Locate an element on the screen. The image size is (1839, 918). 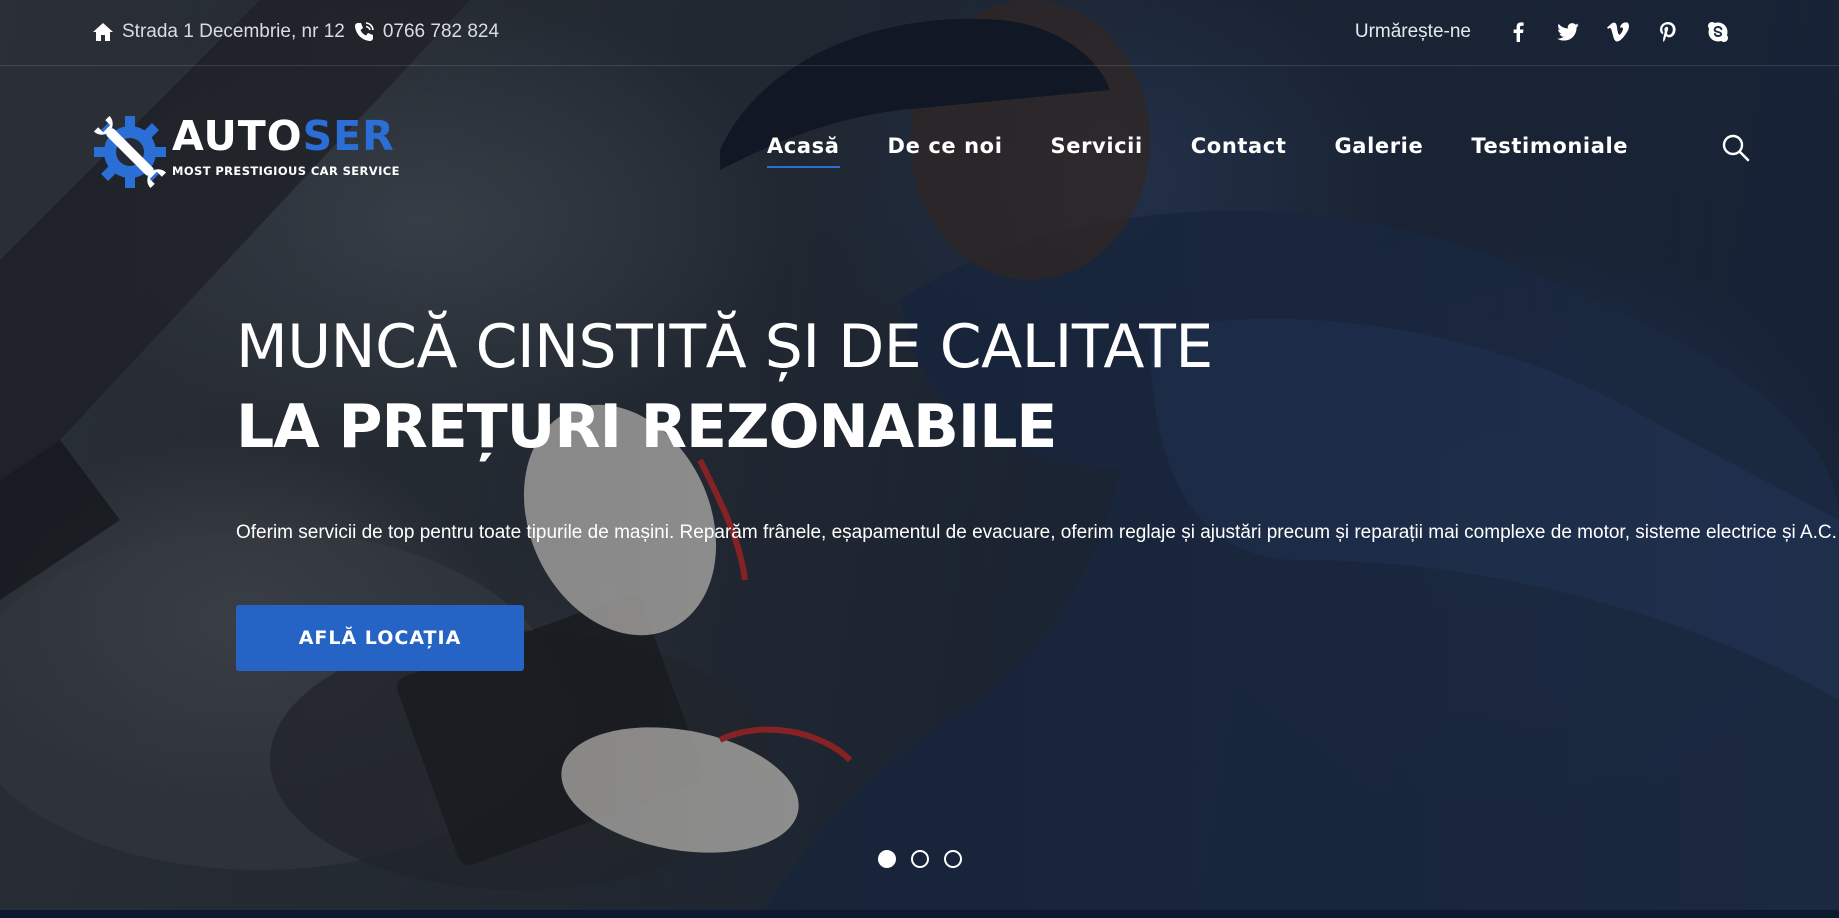
home-icon is located at coordinates (103, 32).